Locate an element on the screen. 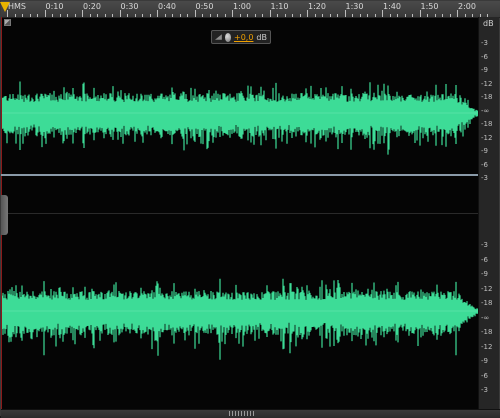 This screenshot has height=418, width=500. time-ruler-label: 1:40 is located at coordinates (392, 6).